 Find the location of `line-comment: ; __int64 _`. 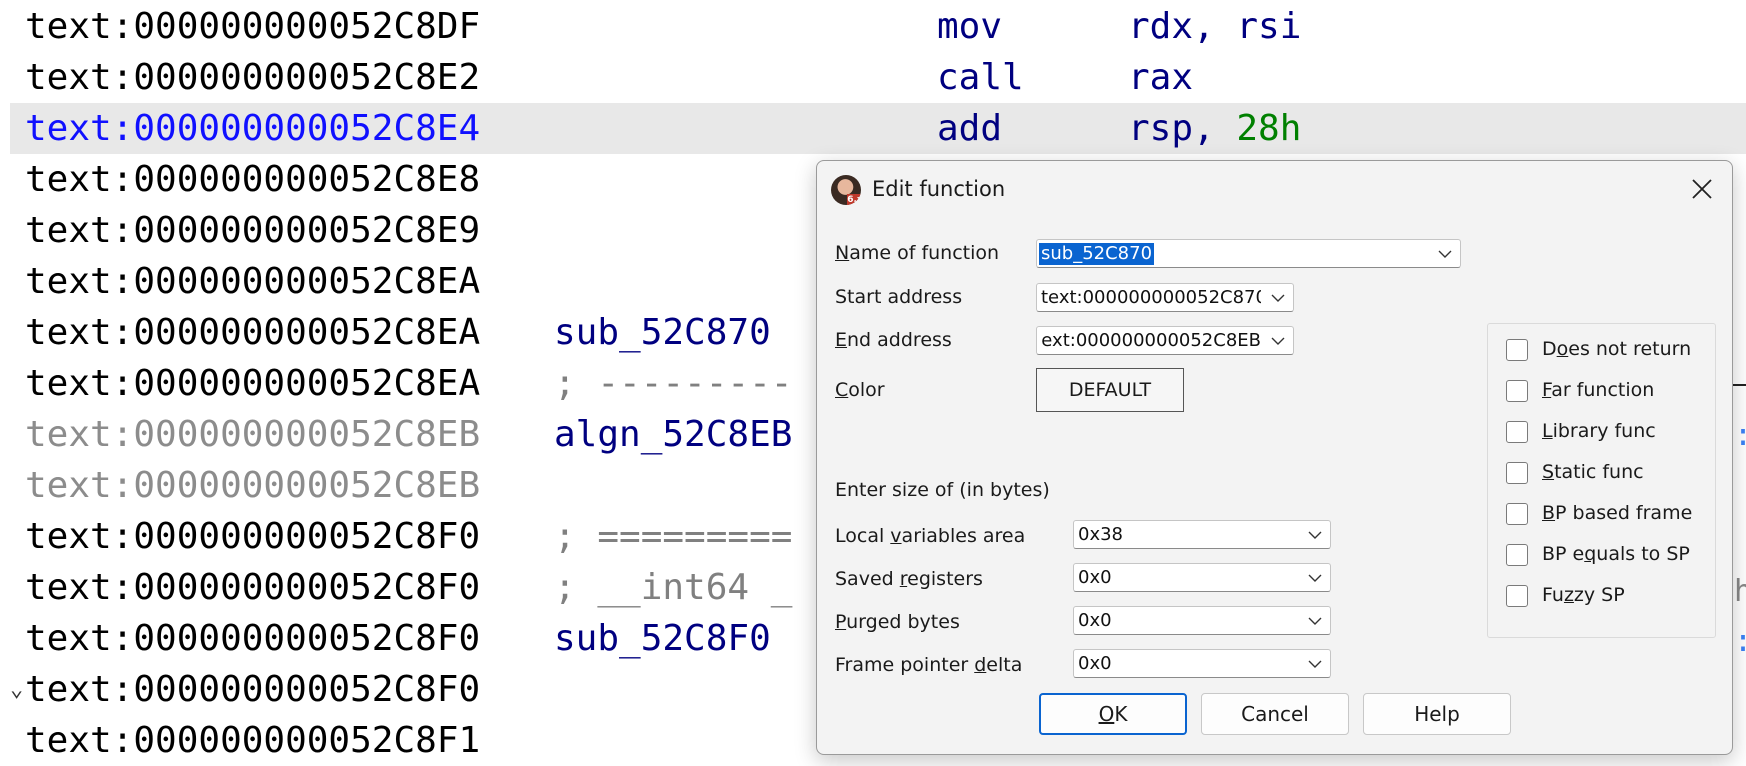

line-comment: ; __int64 _ is located at coordinates (673, 587).